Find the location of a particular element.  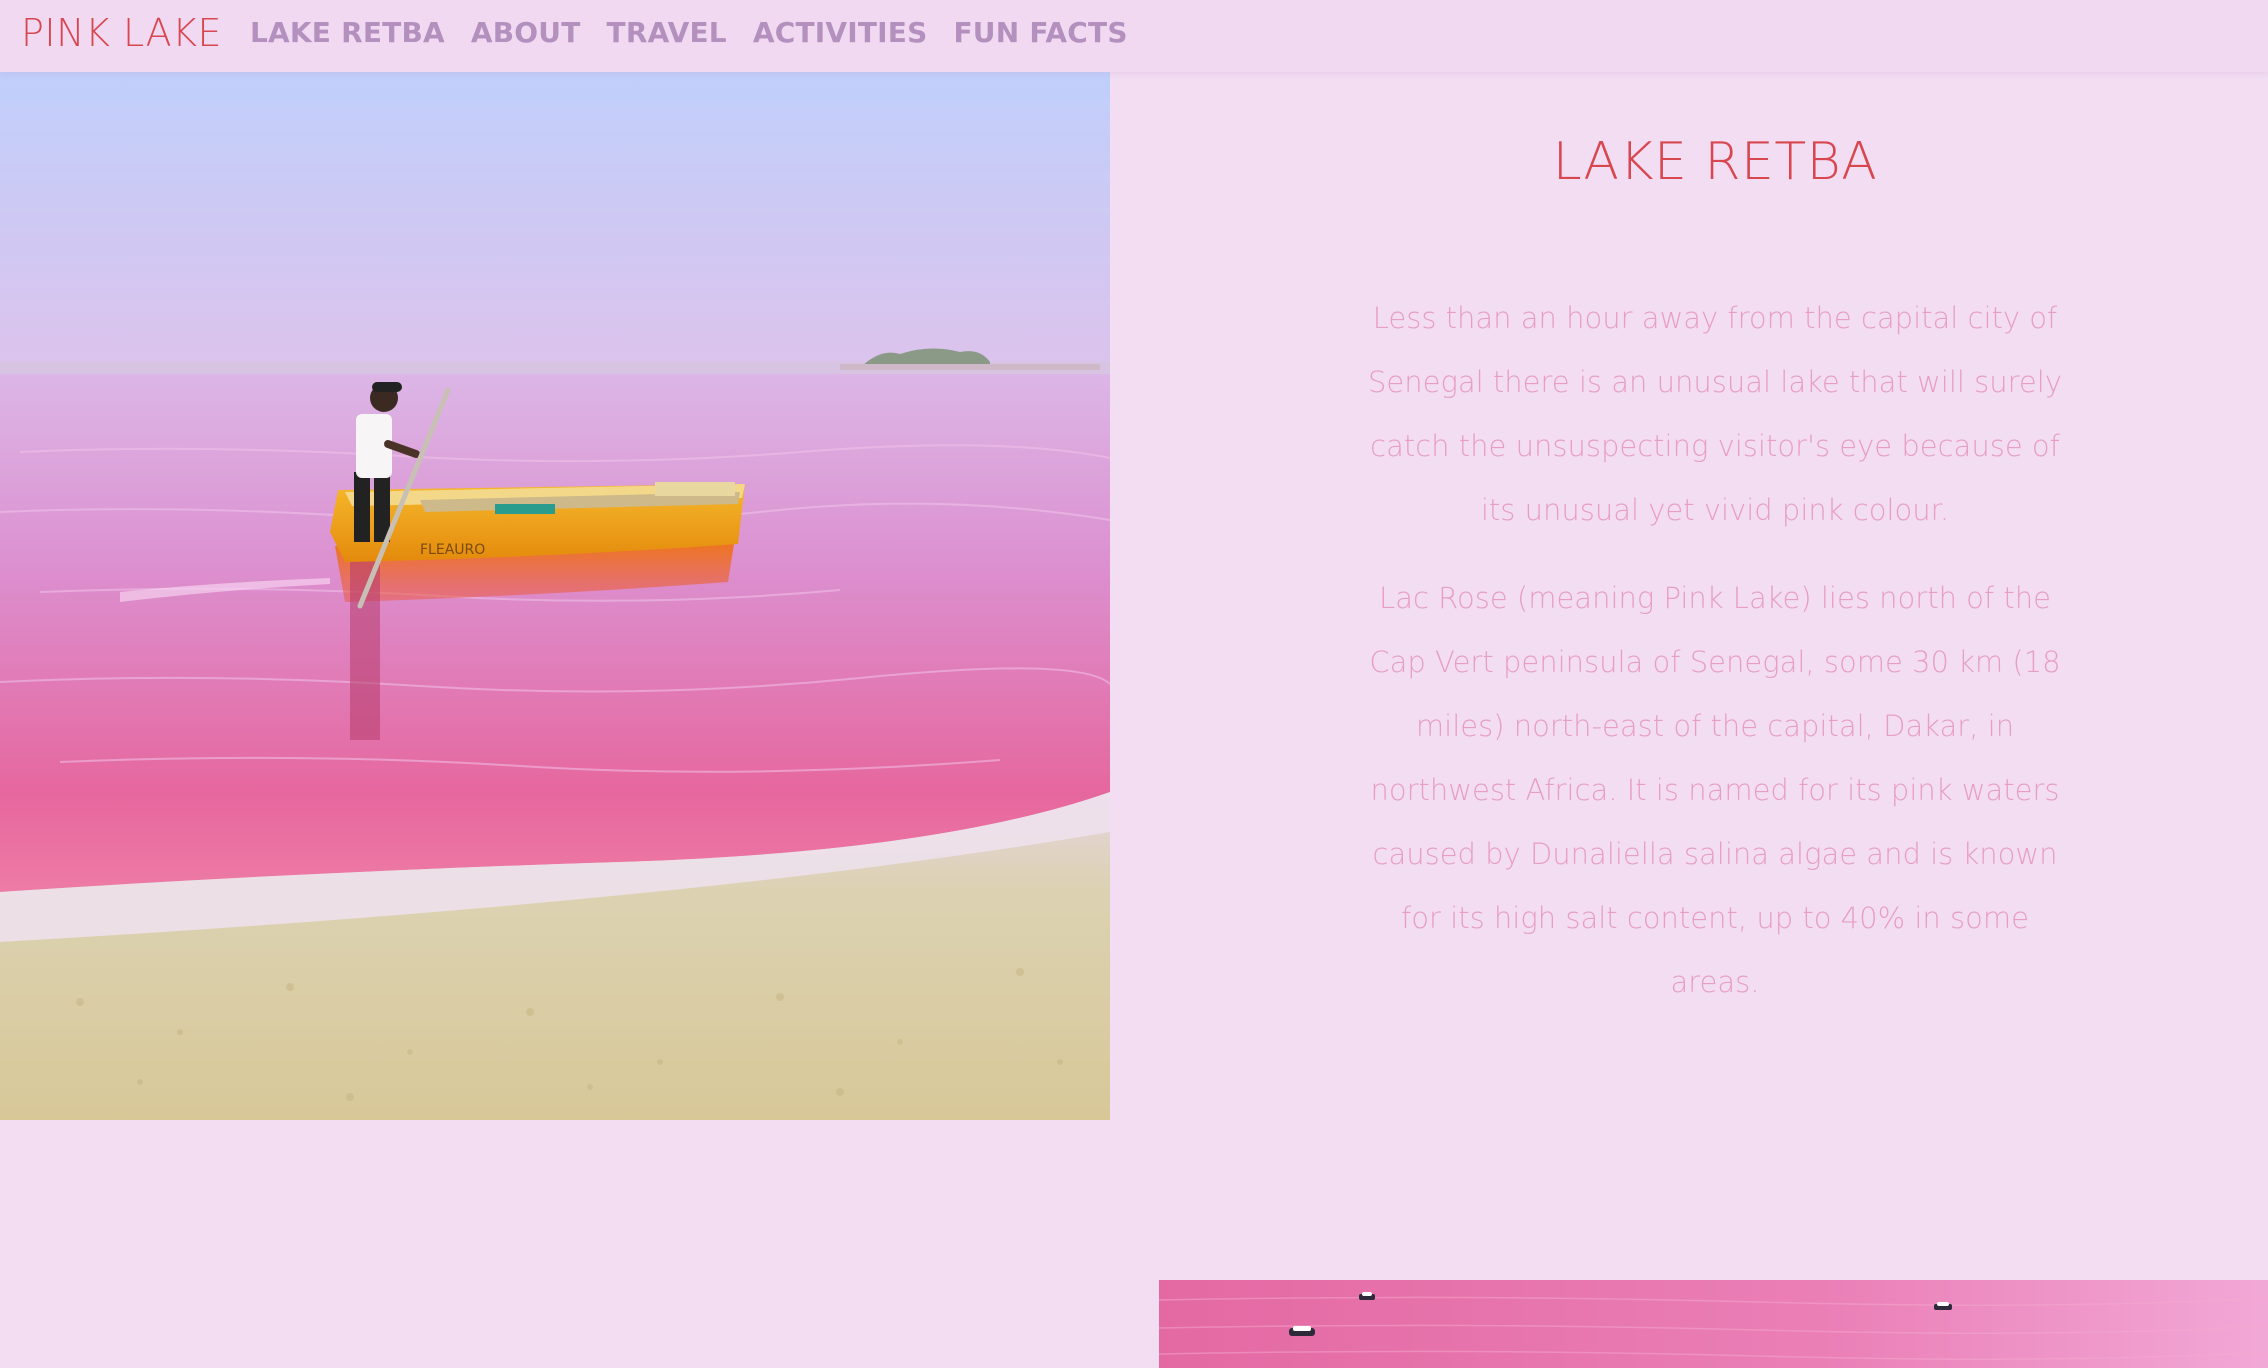

nav-link-activities: ACTIVITIES is located at coordinates (840, 32).